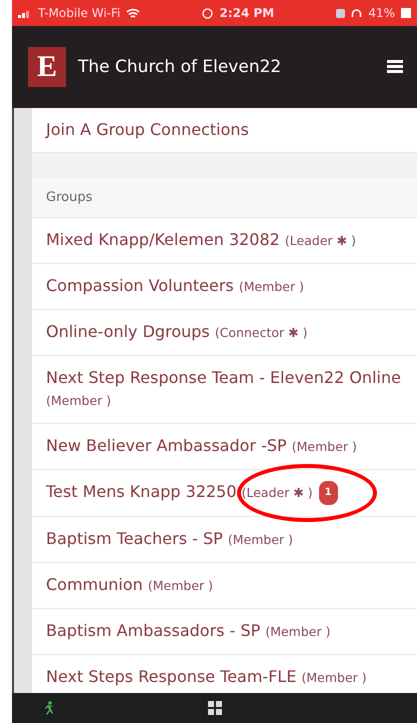 The height and width of the screenshot is (723, 417). I want to click on section-heading: Groups, so click(224, 198).